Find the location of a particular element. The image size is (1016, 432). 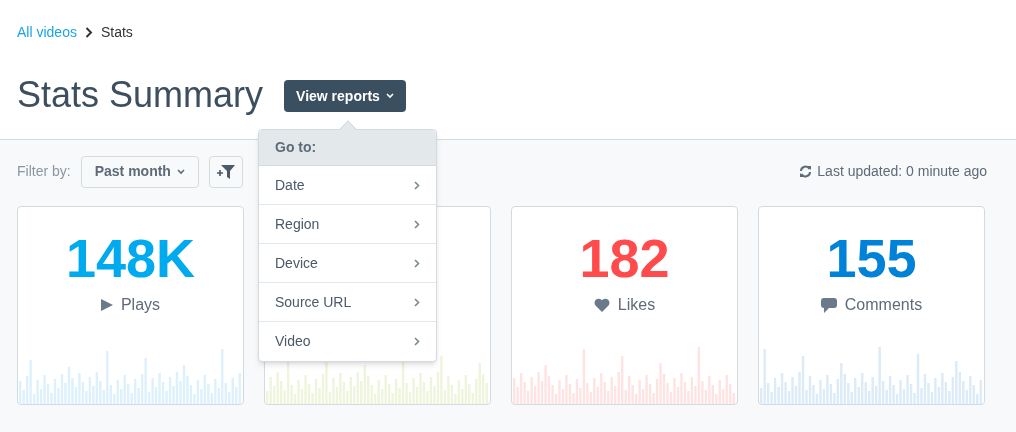

refresh-icon is located at coordinates (806, 171).